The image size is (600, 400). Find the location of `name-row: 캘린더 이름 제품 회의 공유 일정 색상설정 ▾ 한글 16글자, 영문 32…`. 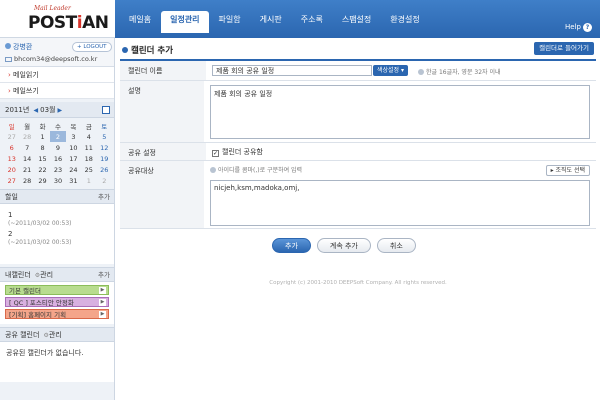

name-row: 캘린더 이름 제품 회의 공유 일정 색상설정 ▾ 한글 16글자, 영문 32… is located at coordinates (358, 71).